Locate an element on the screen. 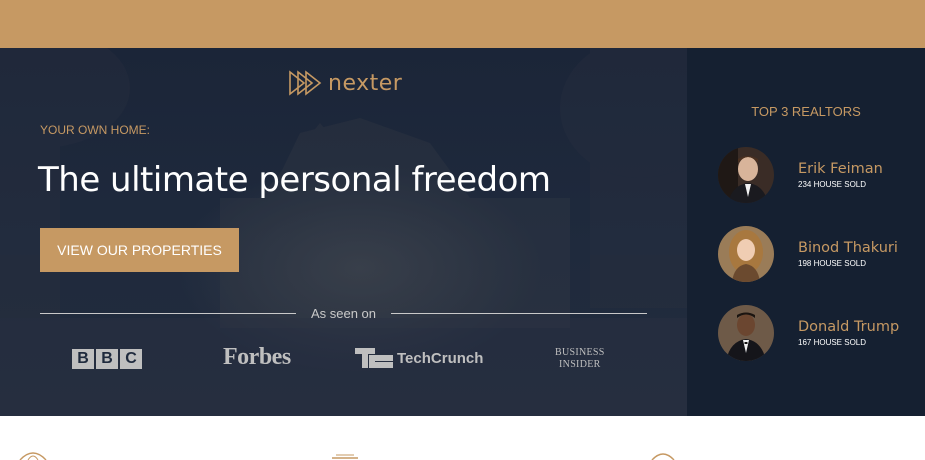  realtor-card: Binod Thakuri 198 HOUSE SOLD is located at coordinates (818, 254).